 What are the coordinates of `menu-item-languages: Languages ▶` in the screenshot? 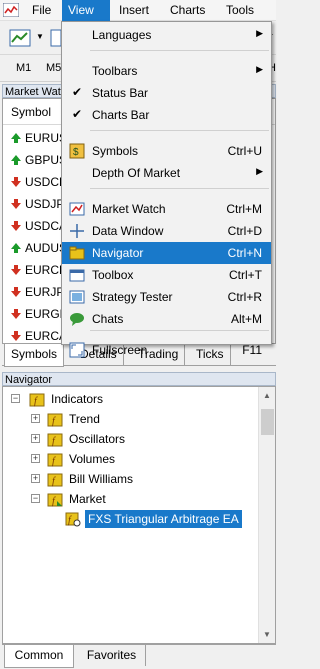 It's located at (166, 35).